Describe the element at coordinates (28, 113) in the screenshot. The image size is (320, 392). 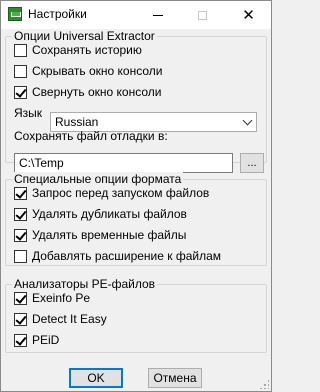
I see `language-label: Язык` at that location.